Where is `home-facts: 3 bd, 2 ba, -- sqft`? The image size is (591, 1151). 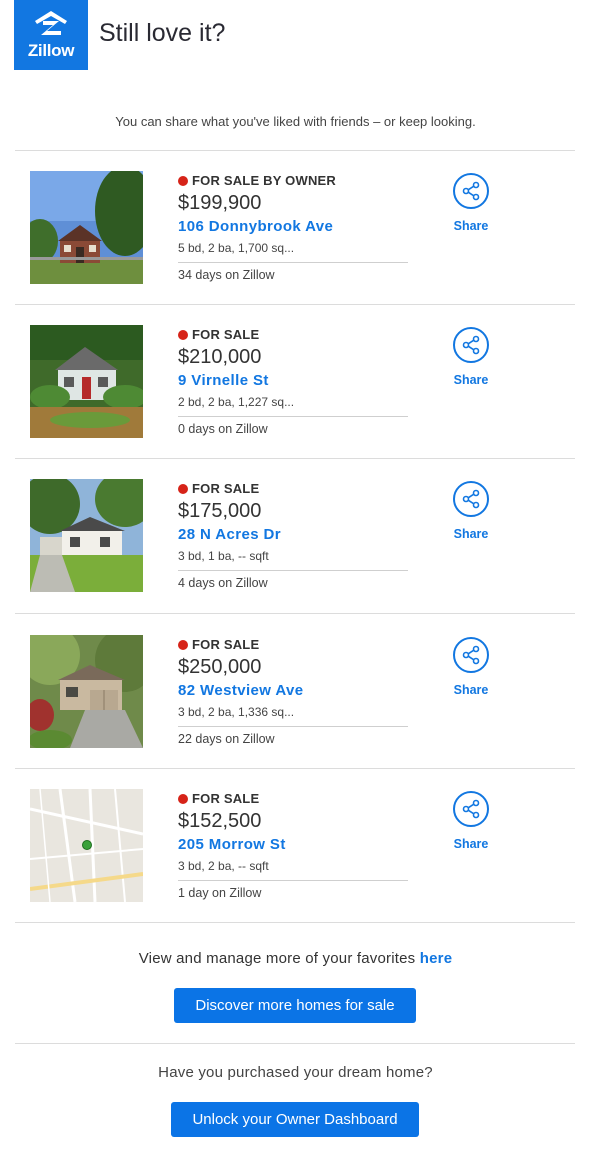 home-facts: 3 bd, 2 ba, -- sqft is located at coordinates (293, 870).